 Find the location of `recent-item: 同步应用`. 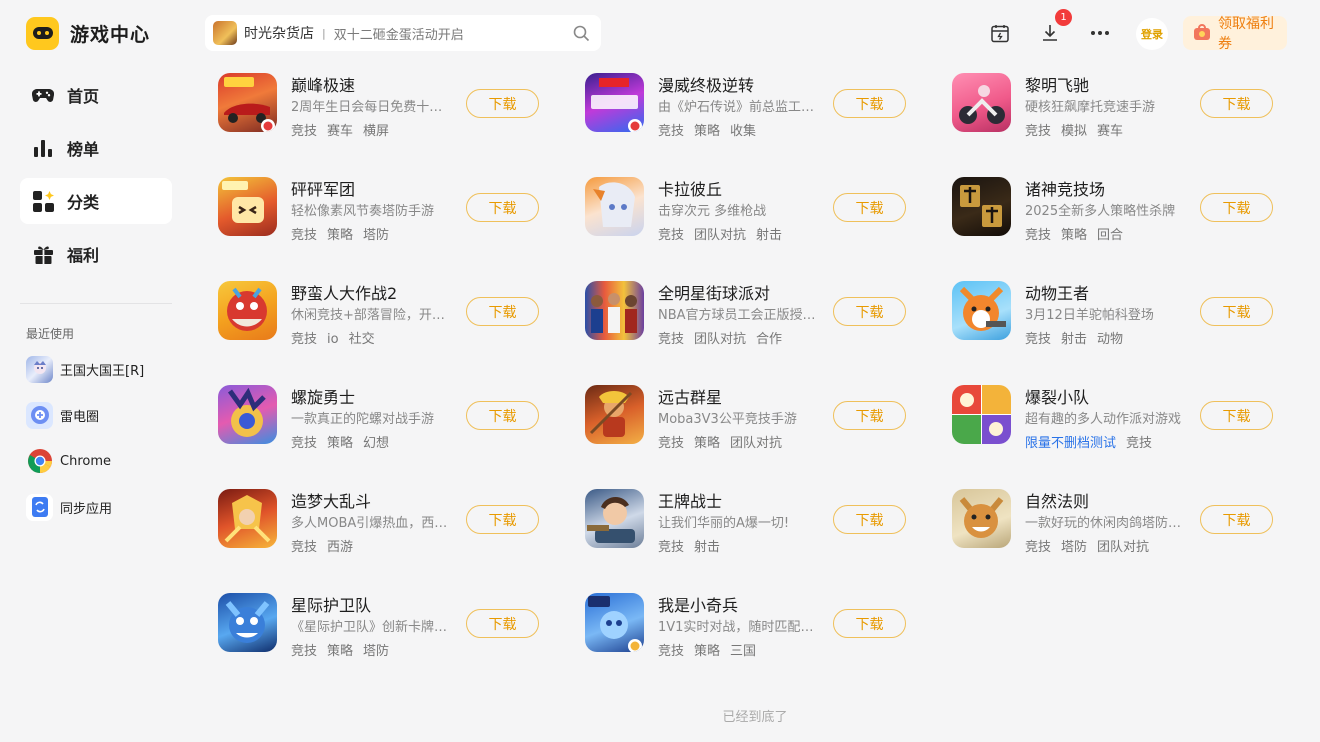

recent-item: 同步应用 is located at coordinates (101, 507).